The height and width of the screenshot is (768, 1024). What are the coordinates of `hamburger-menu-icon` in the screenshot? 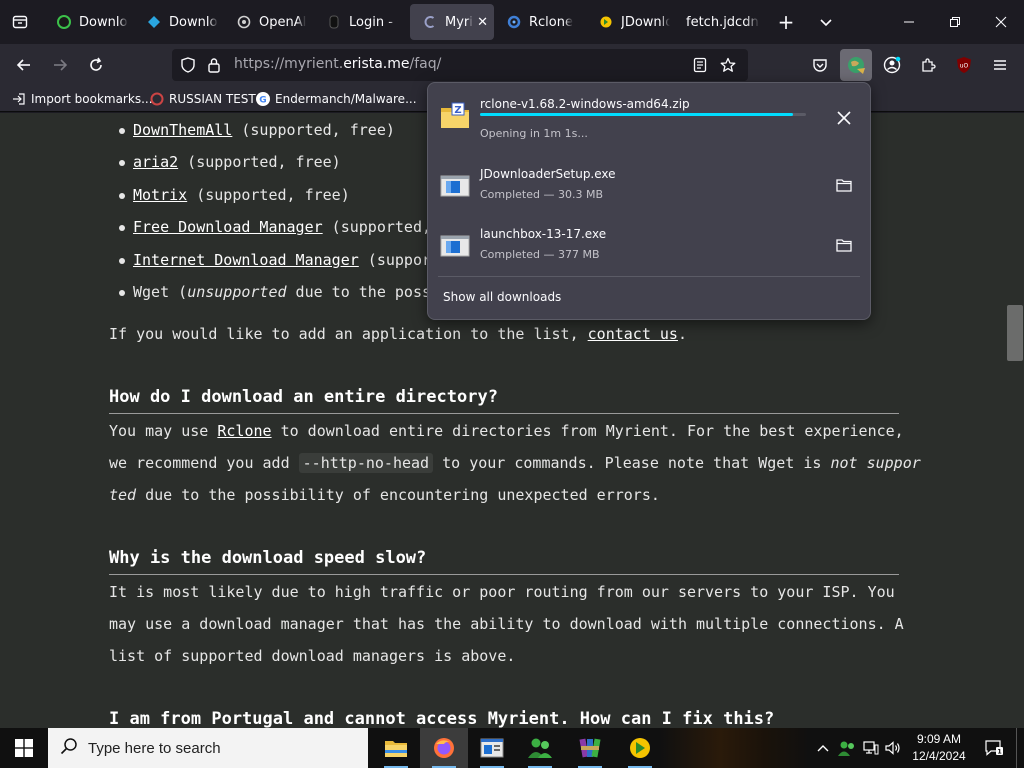 It's located at (1000, 65).